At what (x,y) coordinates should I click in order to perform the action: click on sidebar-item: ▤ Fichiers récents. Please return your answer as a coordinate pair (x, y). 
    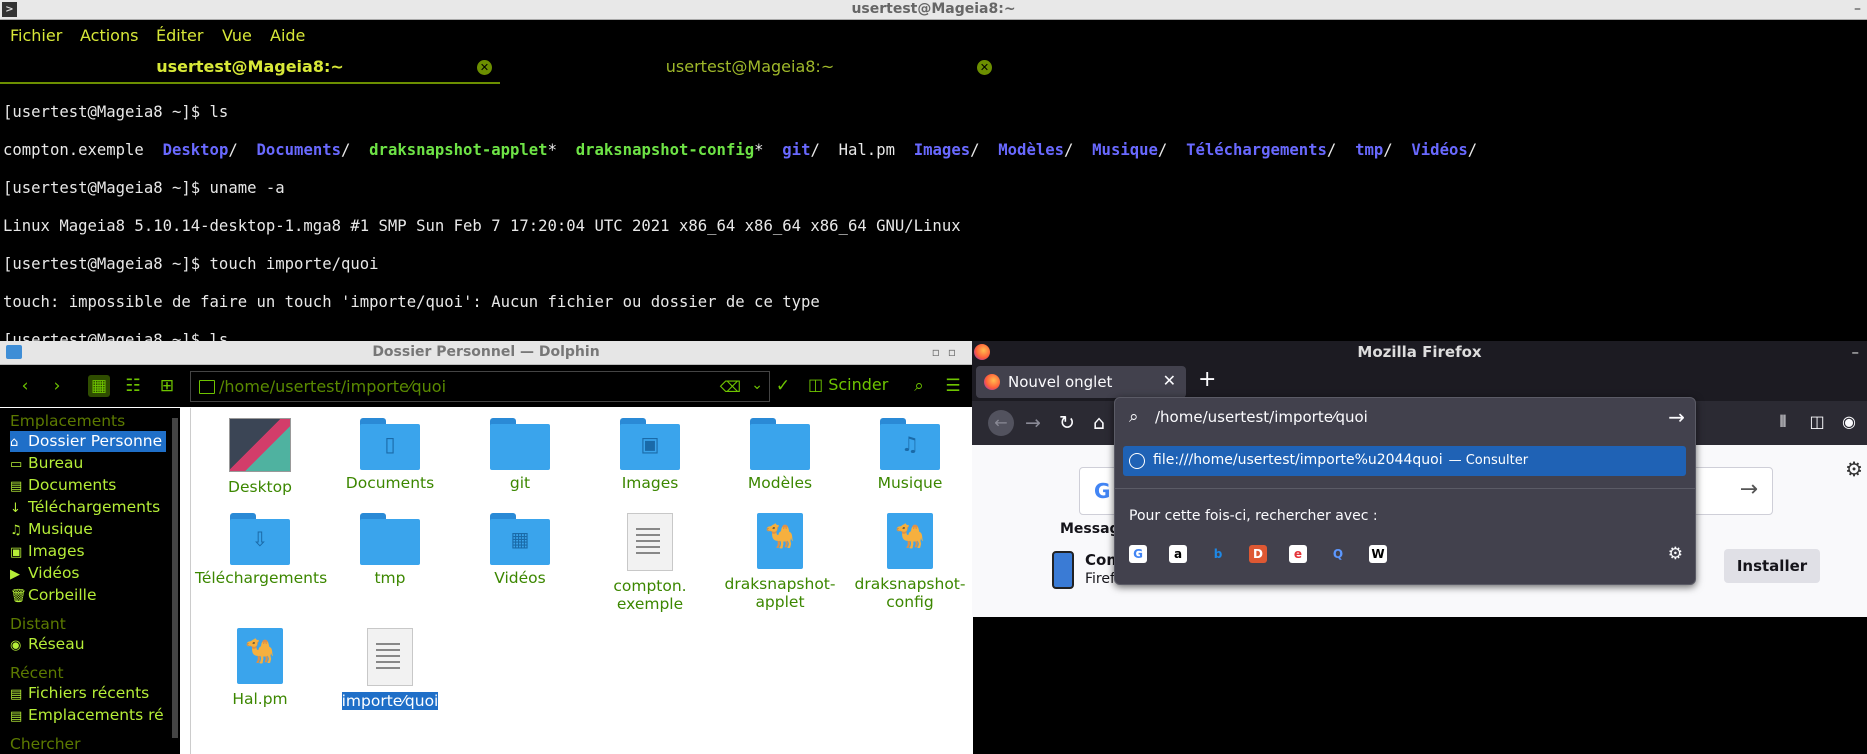
    Looking at the image, I should click on (88, 693).